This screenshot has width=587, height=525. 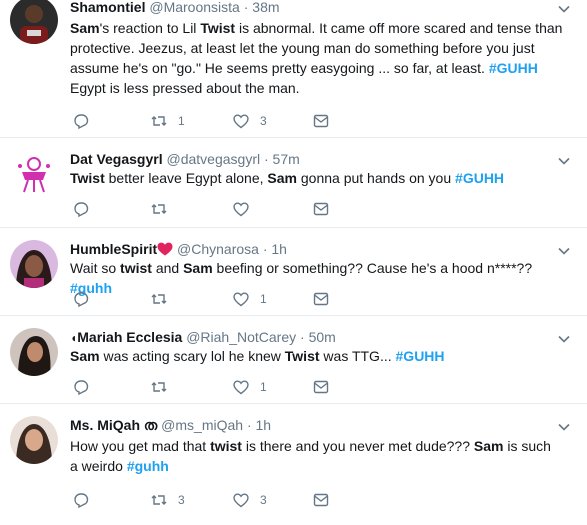 I want to click on timestamp: 57m, so click(x=286, y=159).